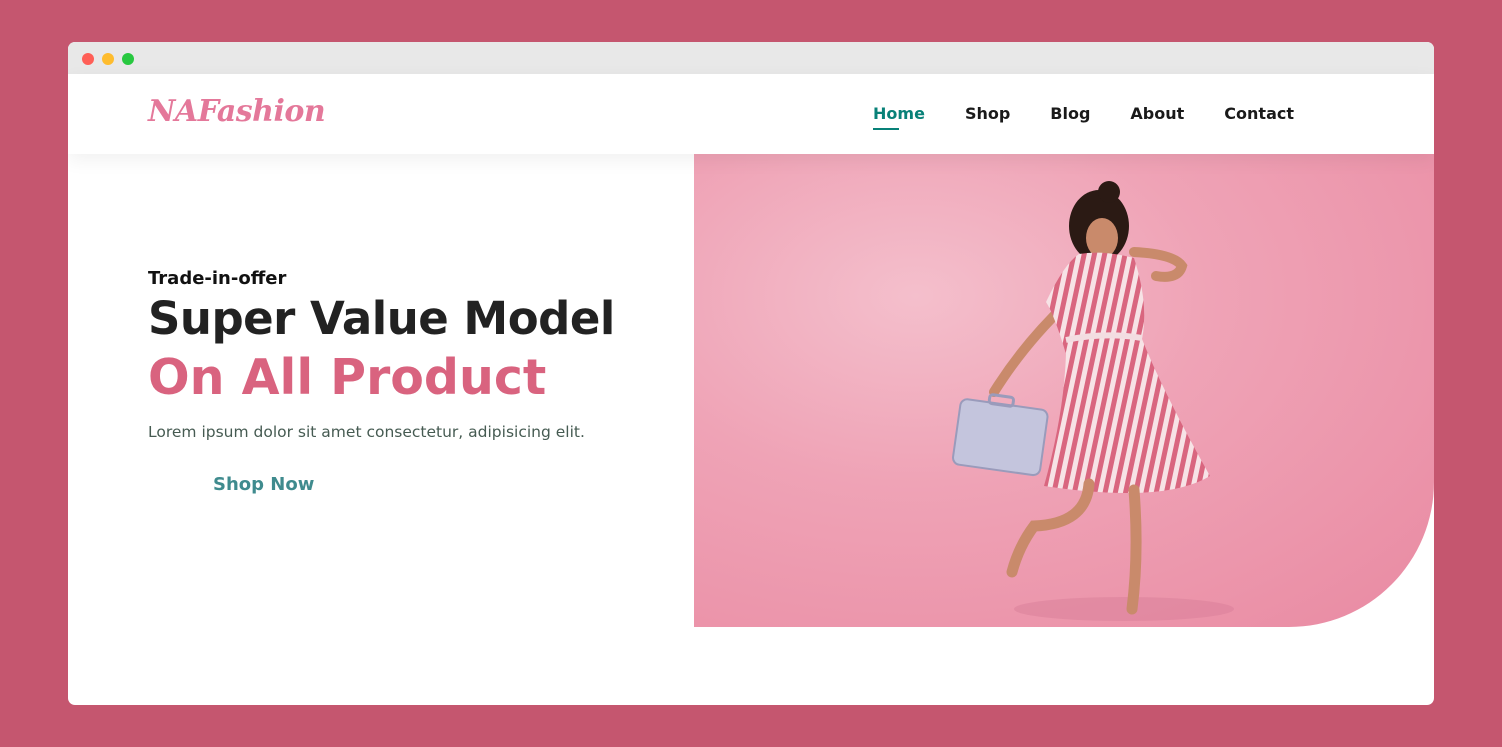  What do you see at coordinates (1259, 113) in the screenshot?
I see `nav-link-contact: Contact` at bounding box center [1259, 113].